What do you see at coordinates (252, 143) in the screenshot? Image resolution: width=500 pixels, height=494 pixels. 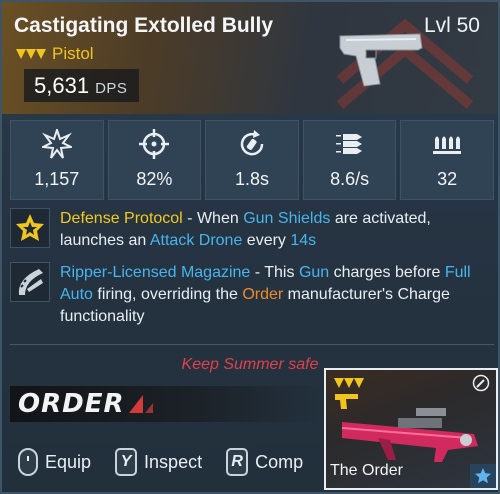 I see `reload-icon` at bounding box center [252, 143].